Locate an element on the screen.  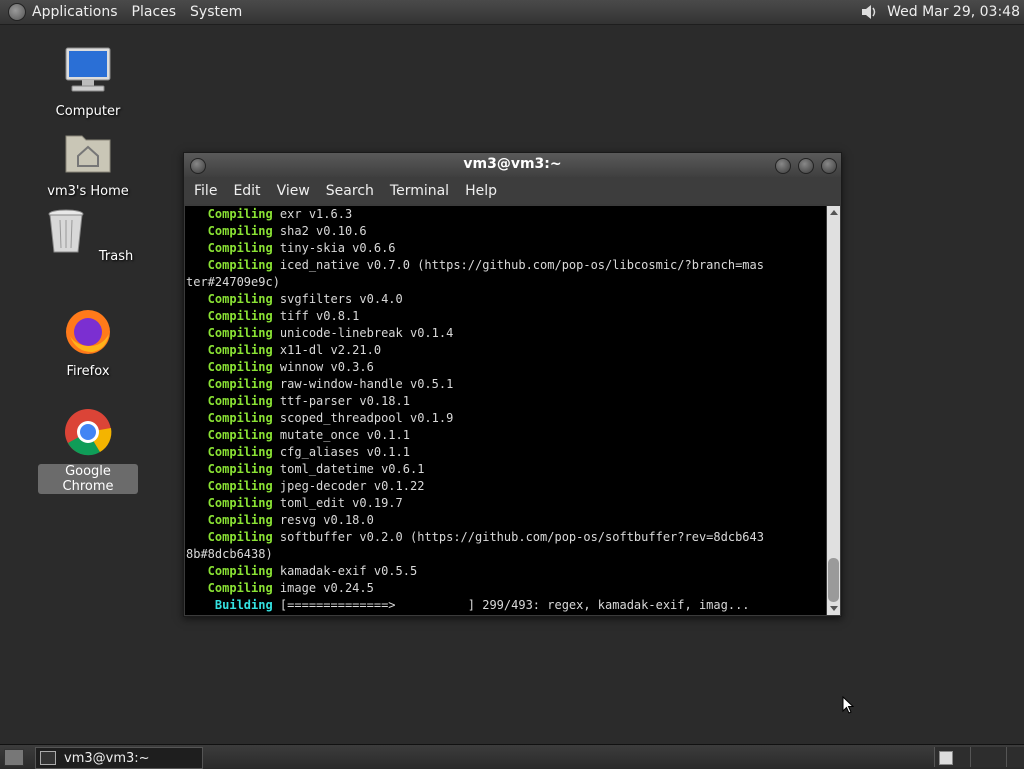
window-title: vm3@vm3:~ is located at coordinates (512, 164).